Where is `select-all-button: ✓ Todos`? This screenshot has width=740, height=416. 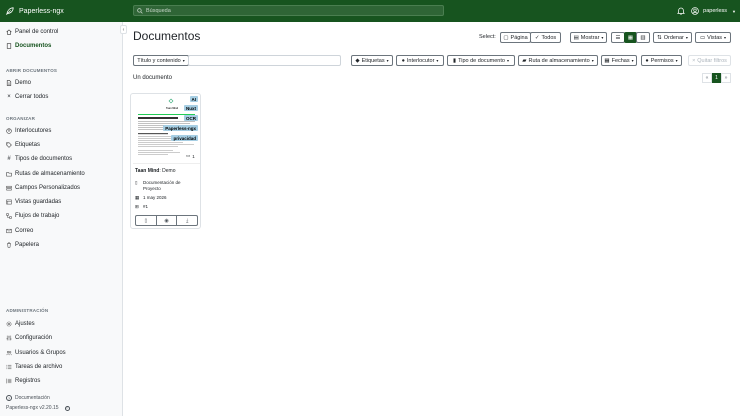 select-all-button: ✓ Todos is located at coordinates (545, 37).